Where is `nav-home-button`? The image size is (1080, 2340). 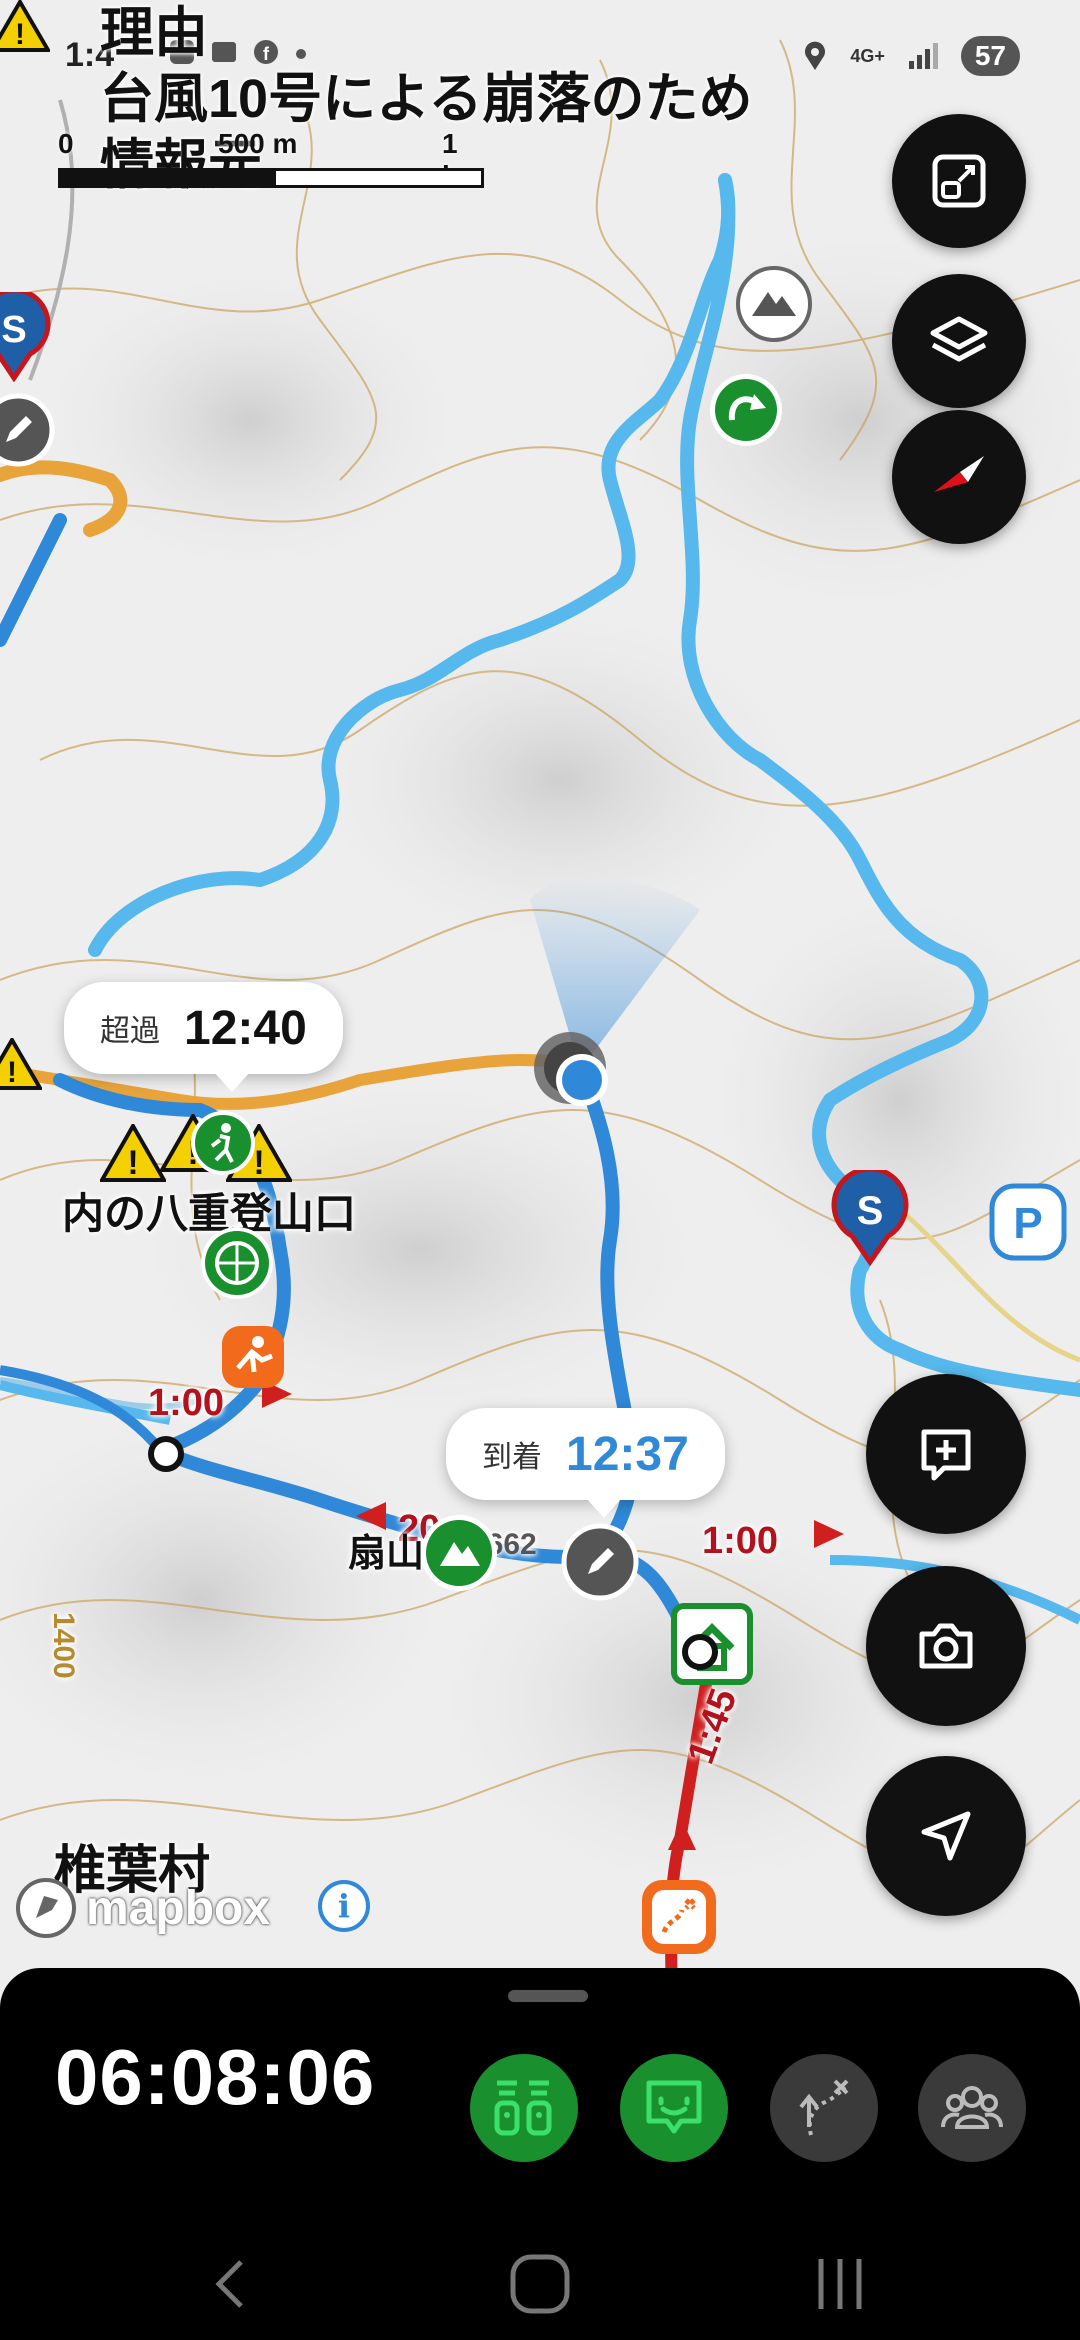
nav-home-button is located at coordinates (540, 2284).